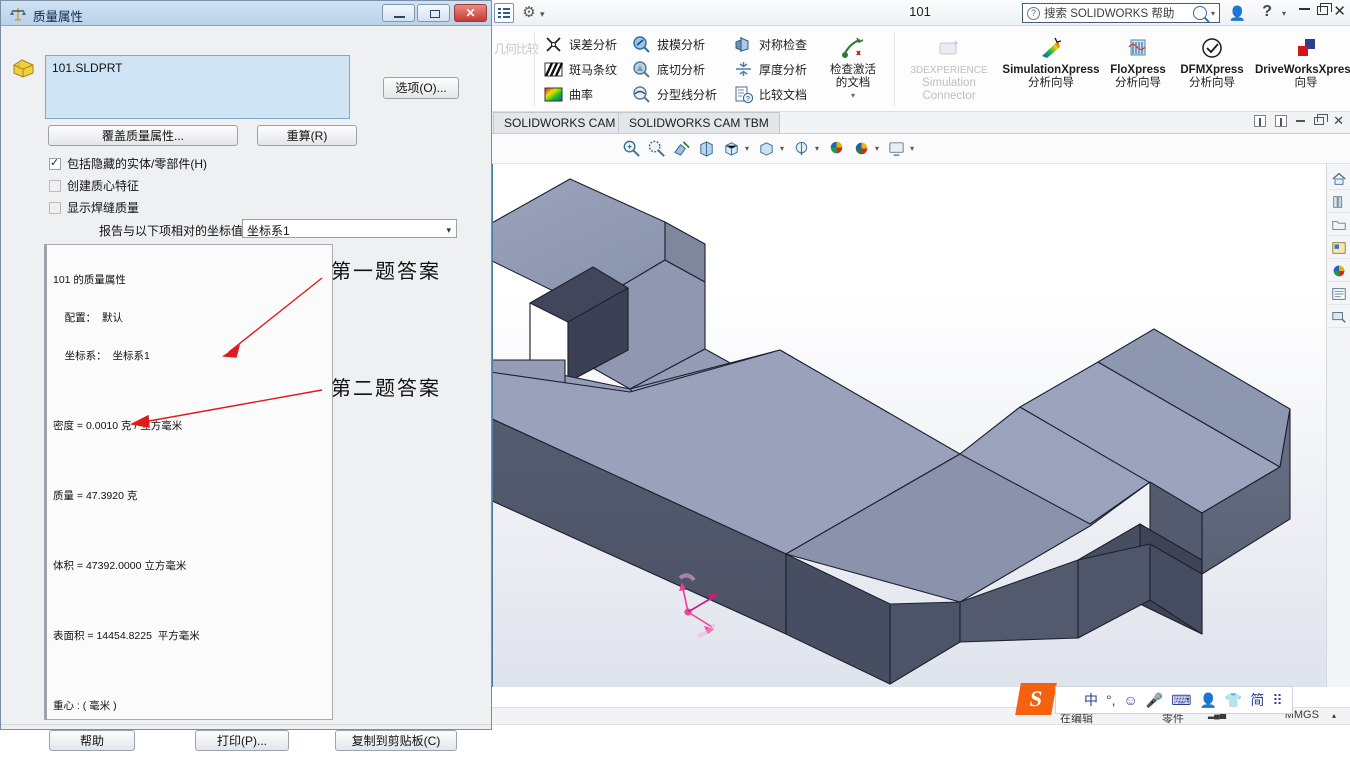 The width and height of the screenshot is (1350, 759). Describe the element at coordinates (1338, 294) in the screenshot. I see `custom-properties-icon` at that location.